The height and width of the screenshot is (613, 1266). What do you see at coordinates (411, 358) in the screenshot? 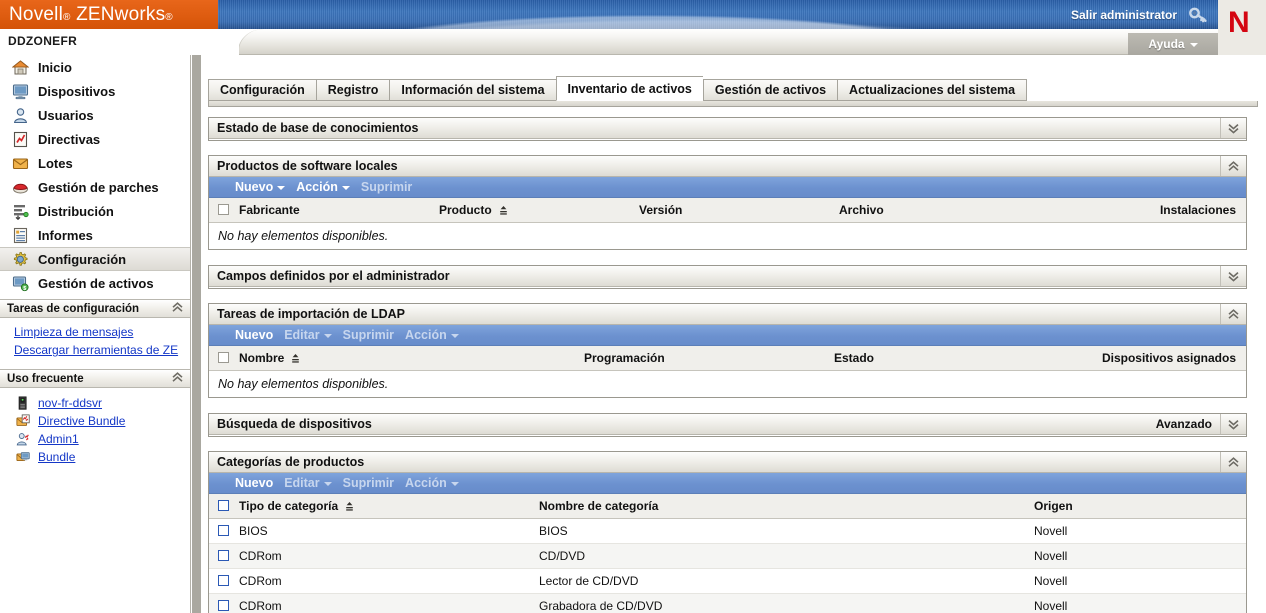
I see `column-header-nombre: Nombre` at bounding box center [411, 358].